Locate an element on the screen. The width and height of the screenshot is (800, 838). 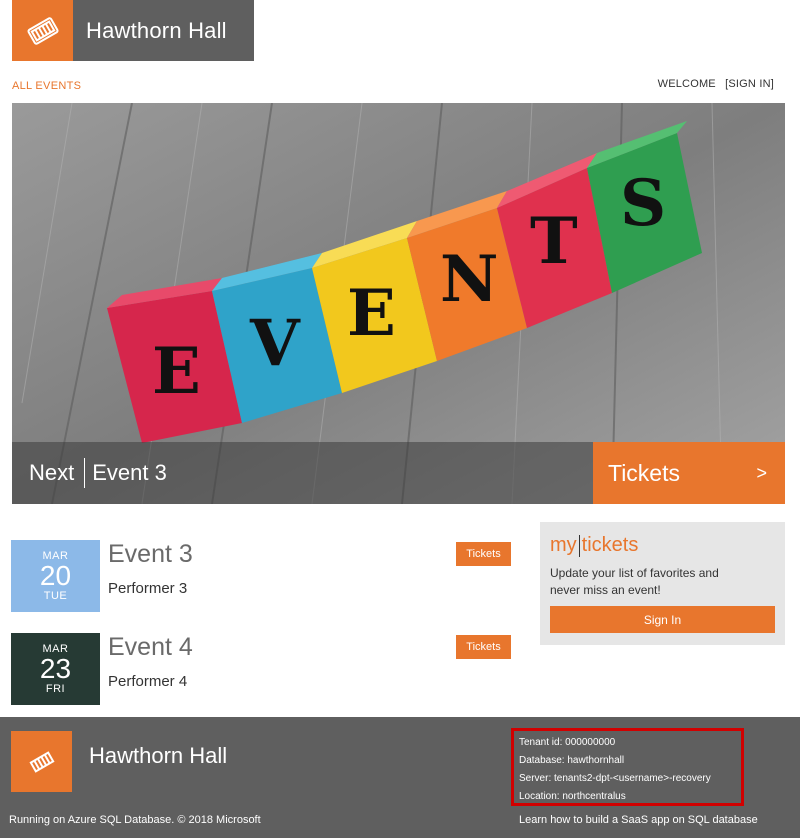
event-day: 23 is located at coordinates (55, 668).